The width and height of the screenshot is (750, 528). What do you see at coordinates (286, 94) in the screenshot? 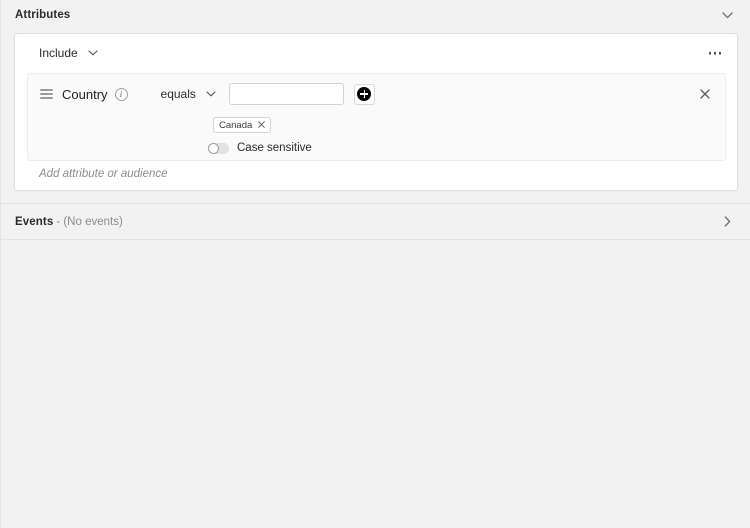
I see `value-input` at bounding box center [286, 94].